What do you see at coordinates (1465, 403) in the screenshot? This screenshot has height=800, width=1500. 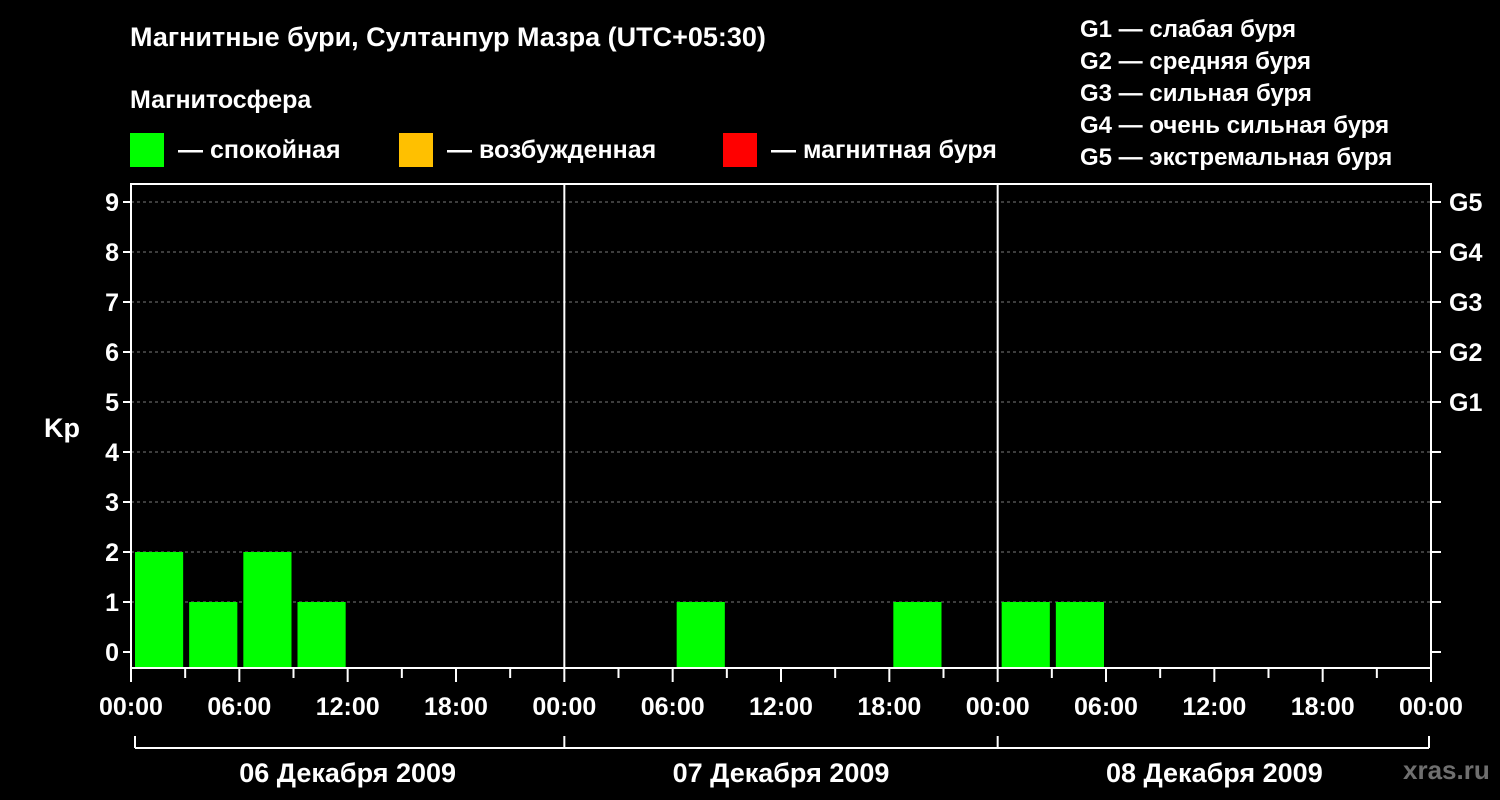 I see `g-level-label: G1` at bounding box center [1465, 403].